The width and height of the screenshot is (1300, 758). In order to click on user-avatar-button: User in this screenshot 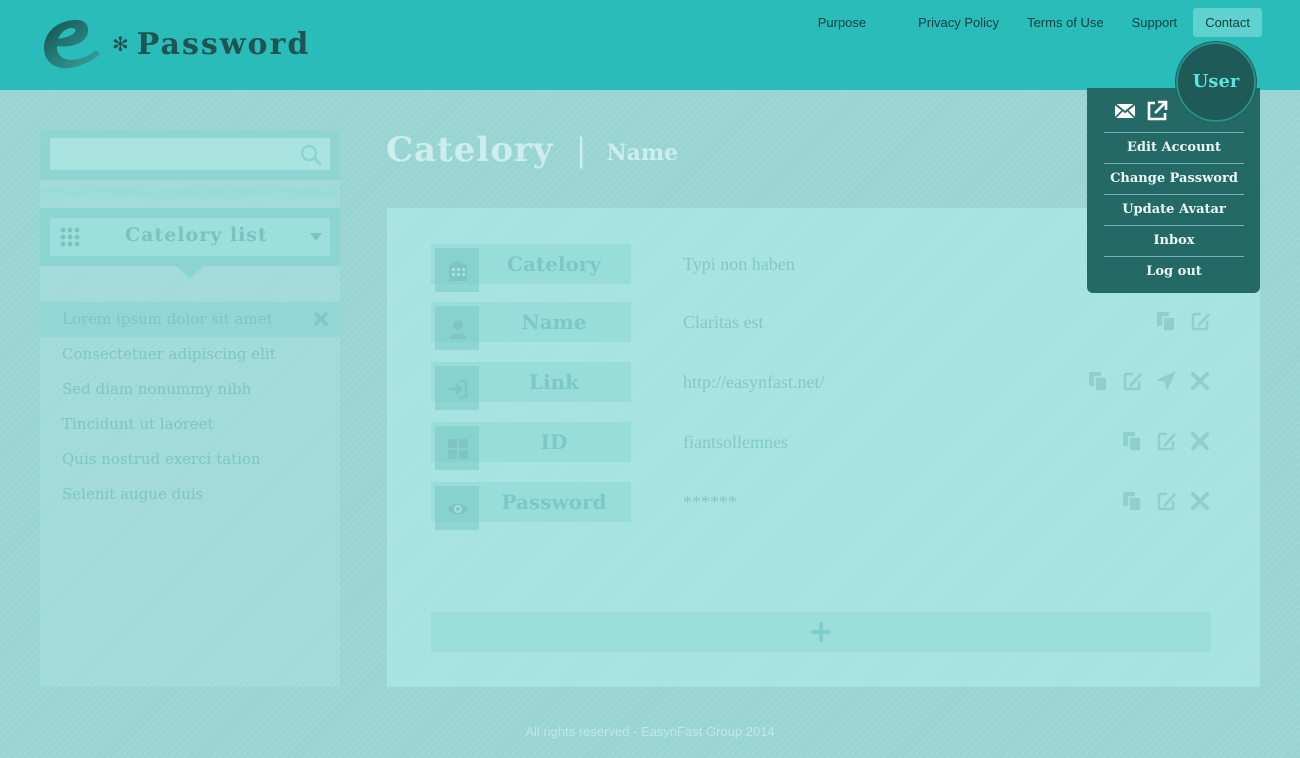, I will do `click(1216, 82)`.